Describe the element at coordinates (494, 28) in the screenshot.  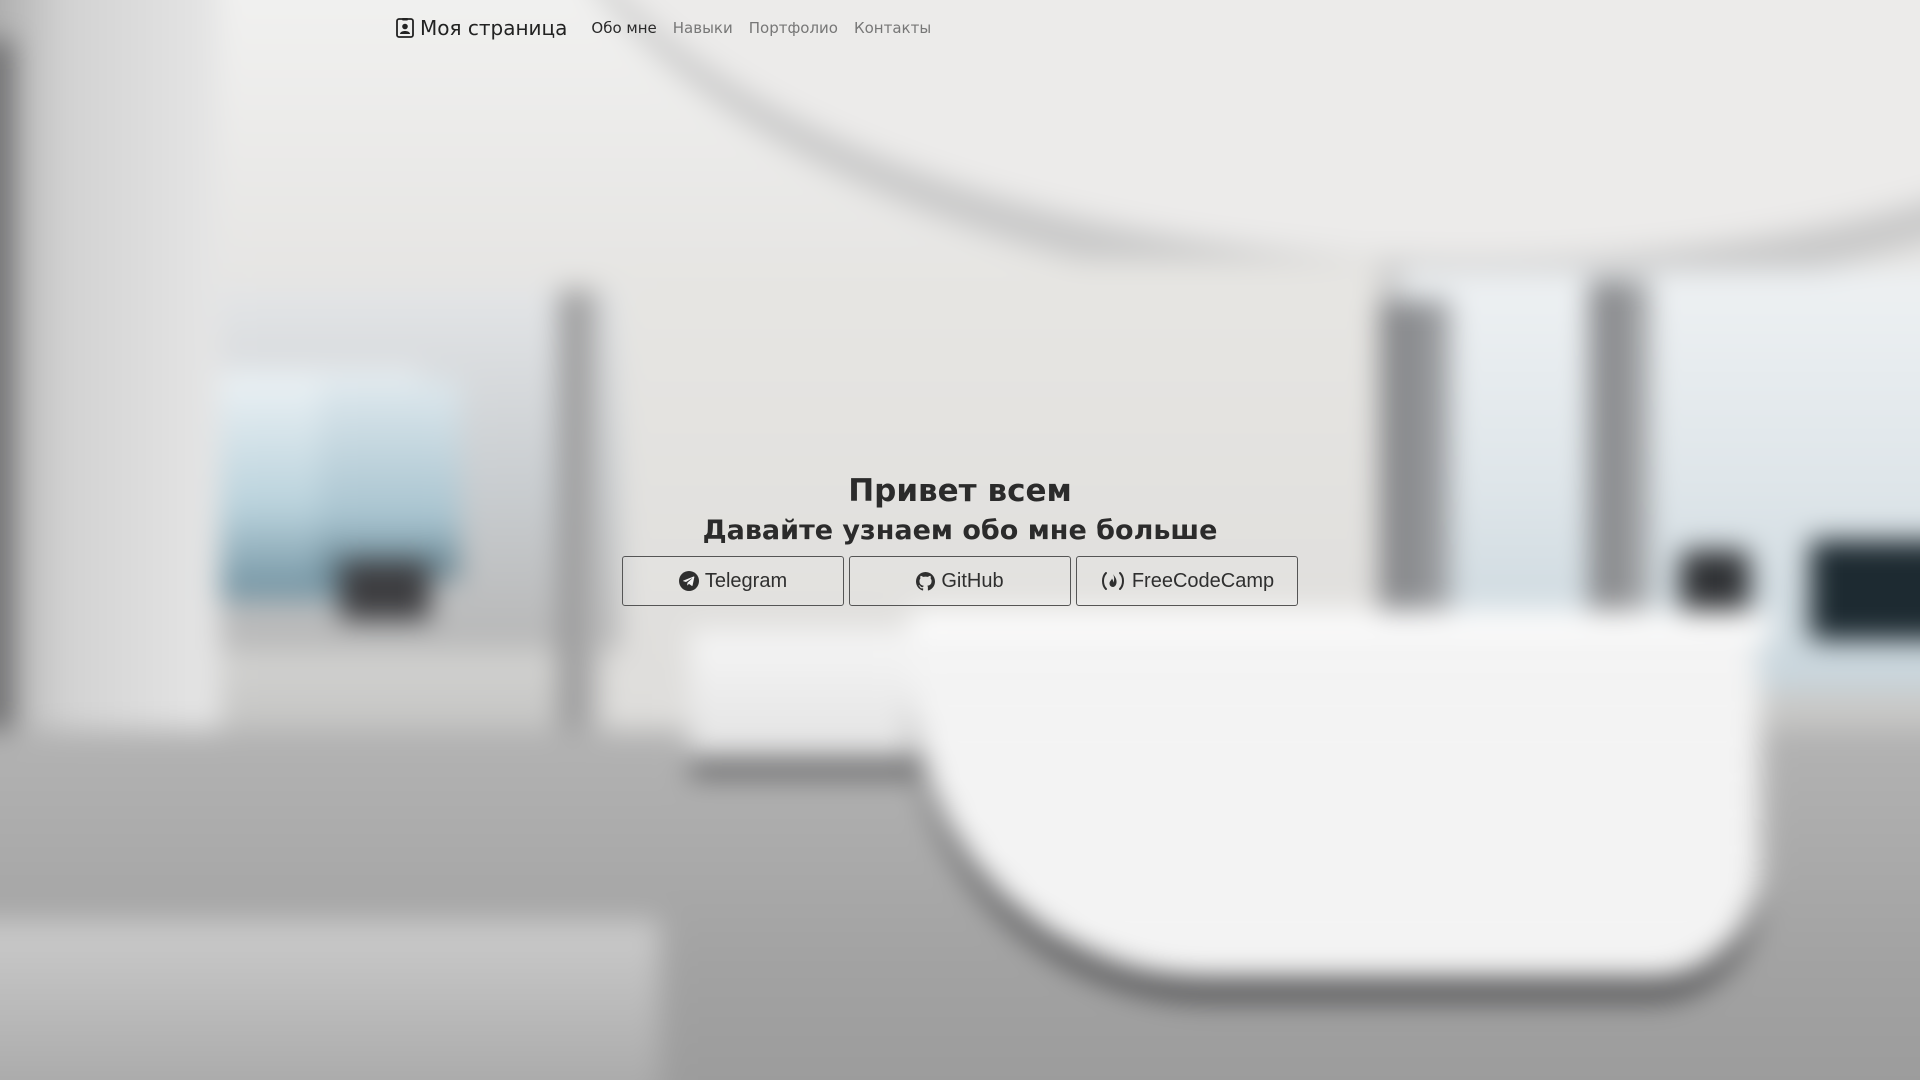
I see `brand-label: Моя страница` at that location.